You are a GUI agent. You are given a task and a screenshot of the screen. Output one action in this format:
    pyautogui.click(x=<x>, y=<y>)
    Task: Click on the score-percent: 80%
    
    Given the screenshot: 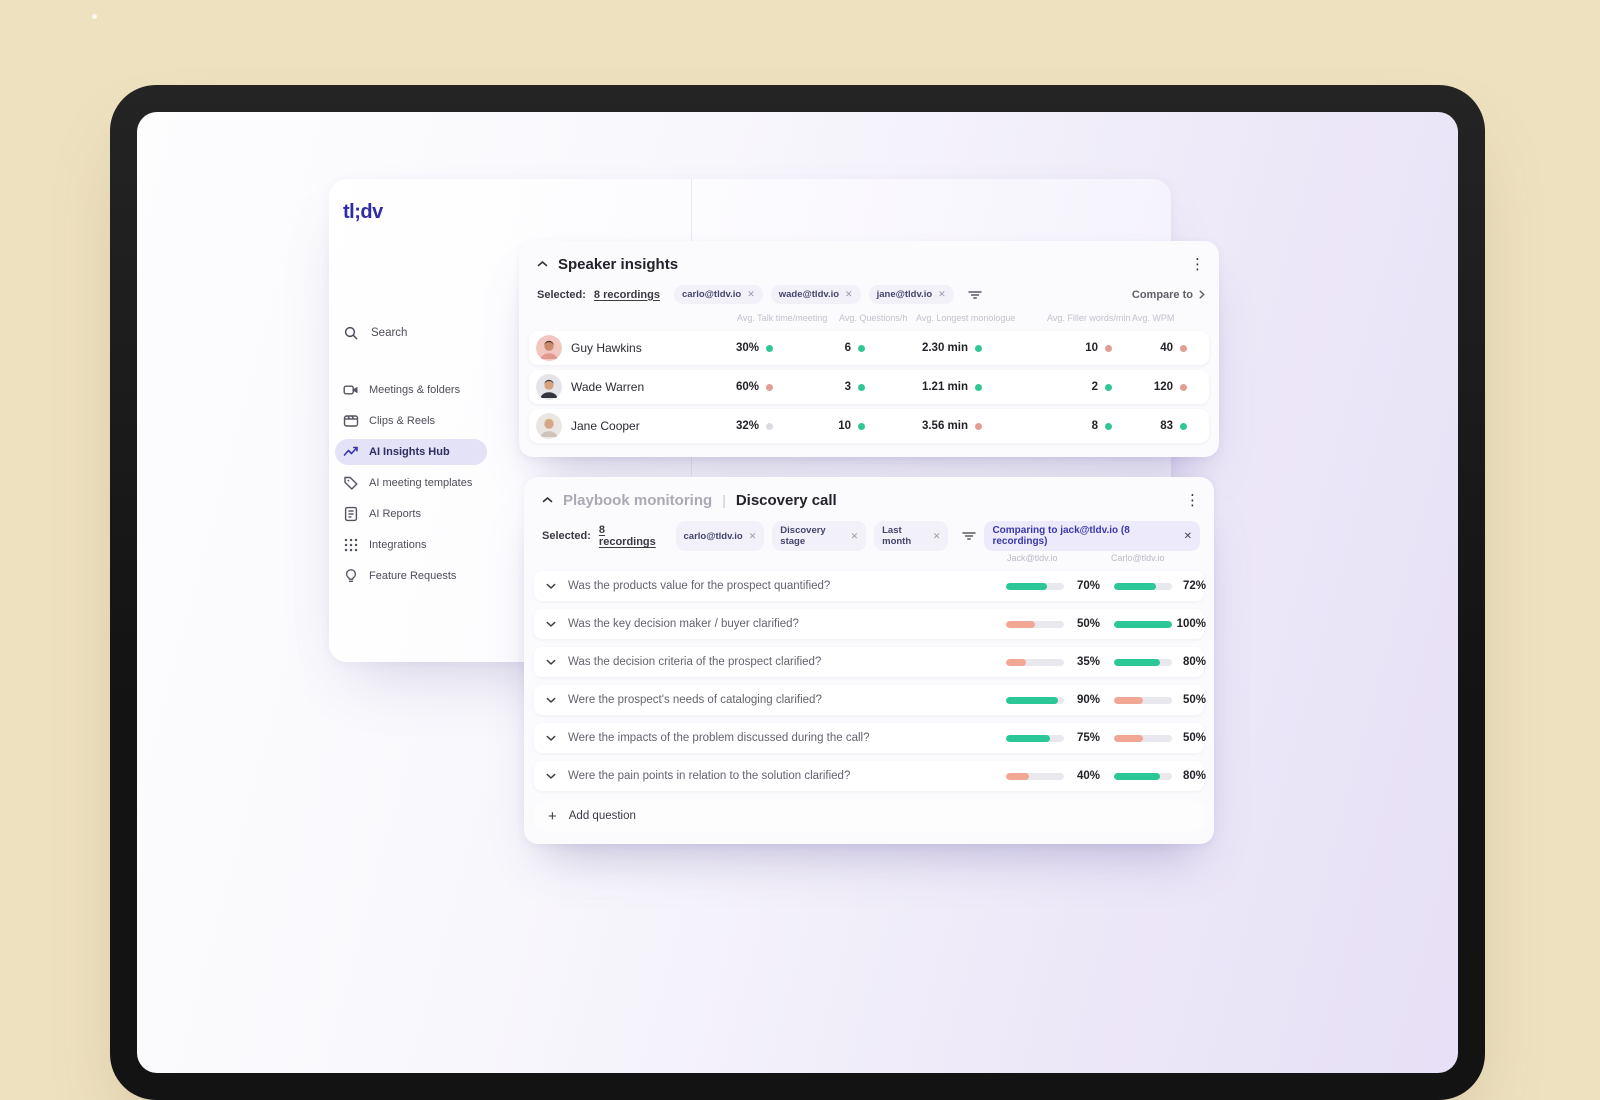 What is the action you would take?
    pyautogui.click(x=1194, y=776)
    